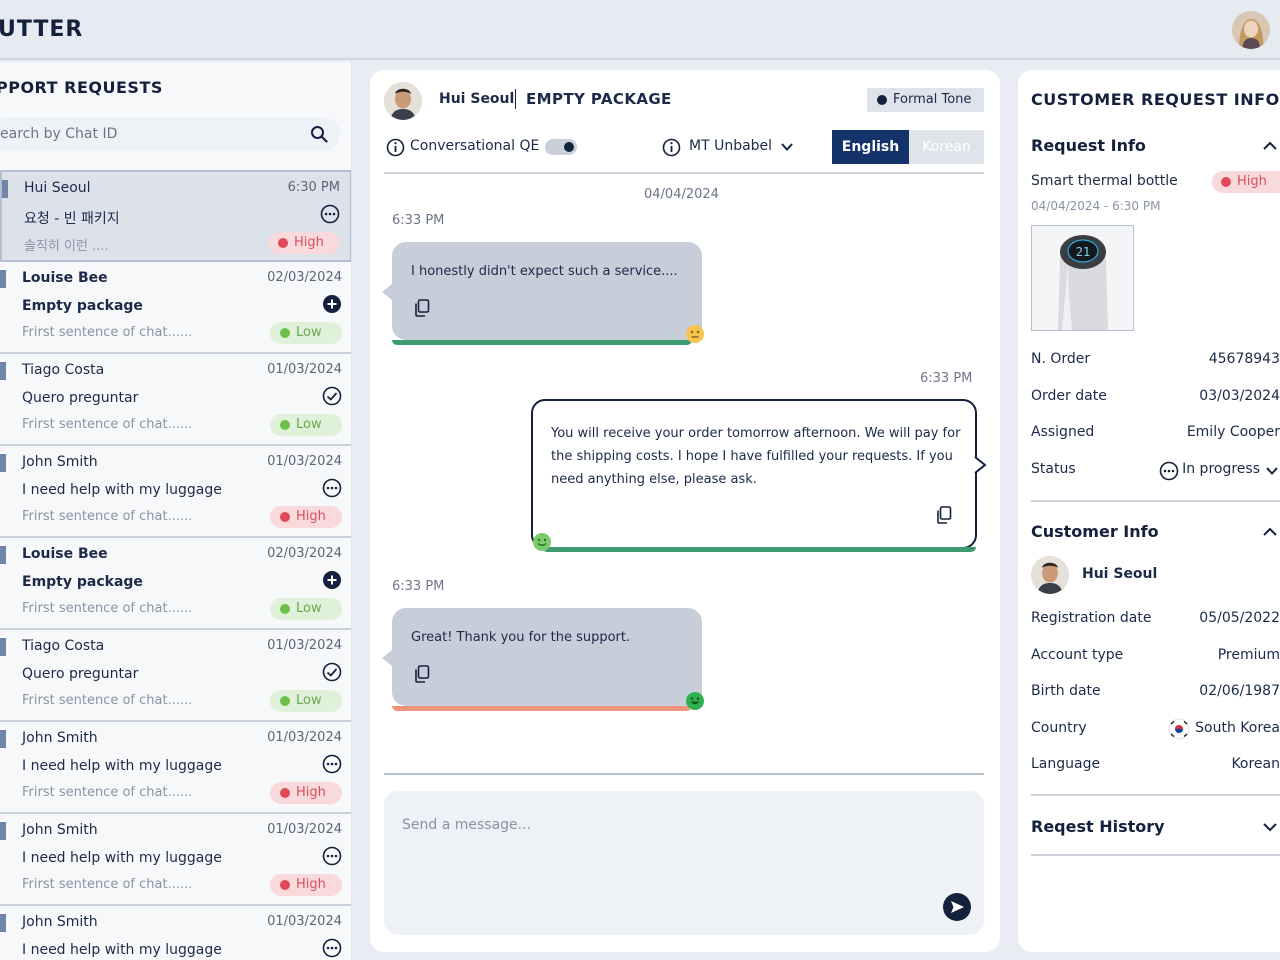 The width and height of the screenshot is (1280, 960). I want to click on chat-date: 01/03/2024, so click(304, 645).